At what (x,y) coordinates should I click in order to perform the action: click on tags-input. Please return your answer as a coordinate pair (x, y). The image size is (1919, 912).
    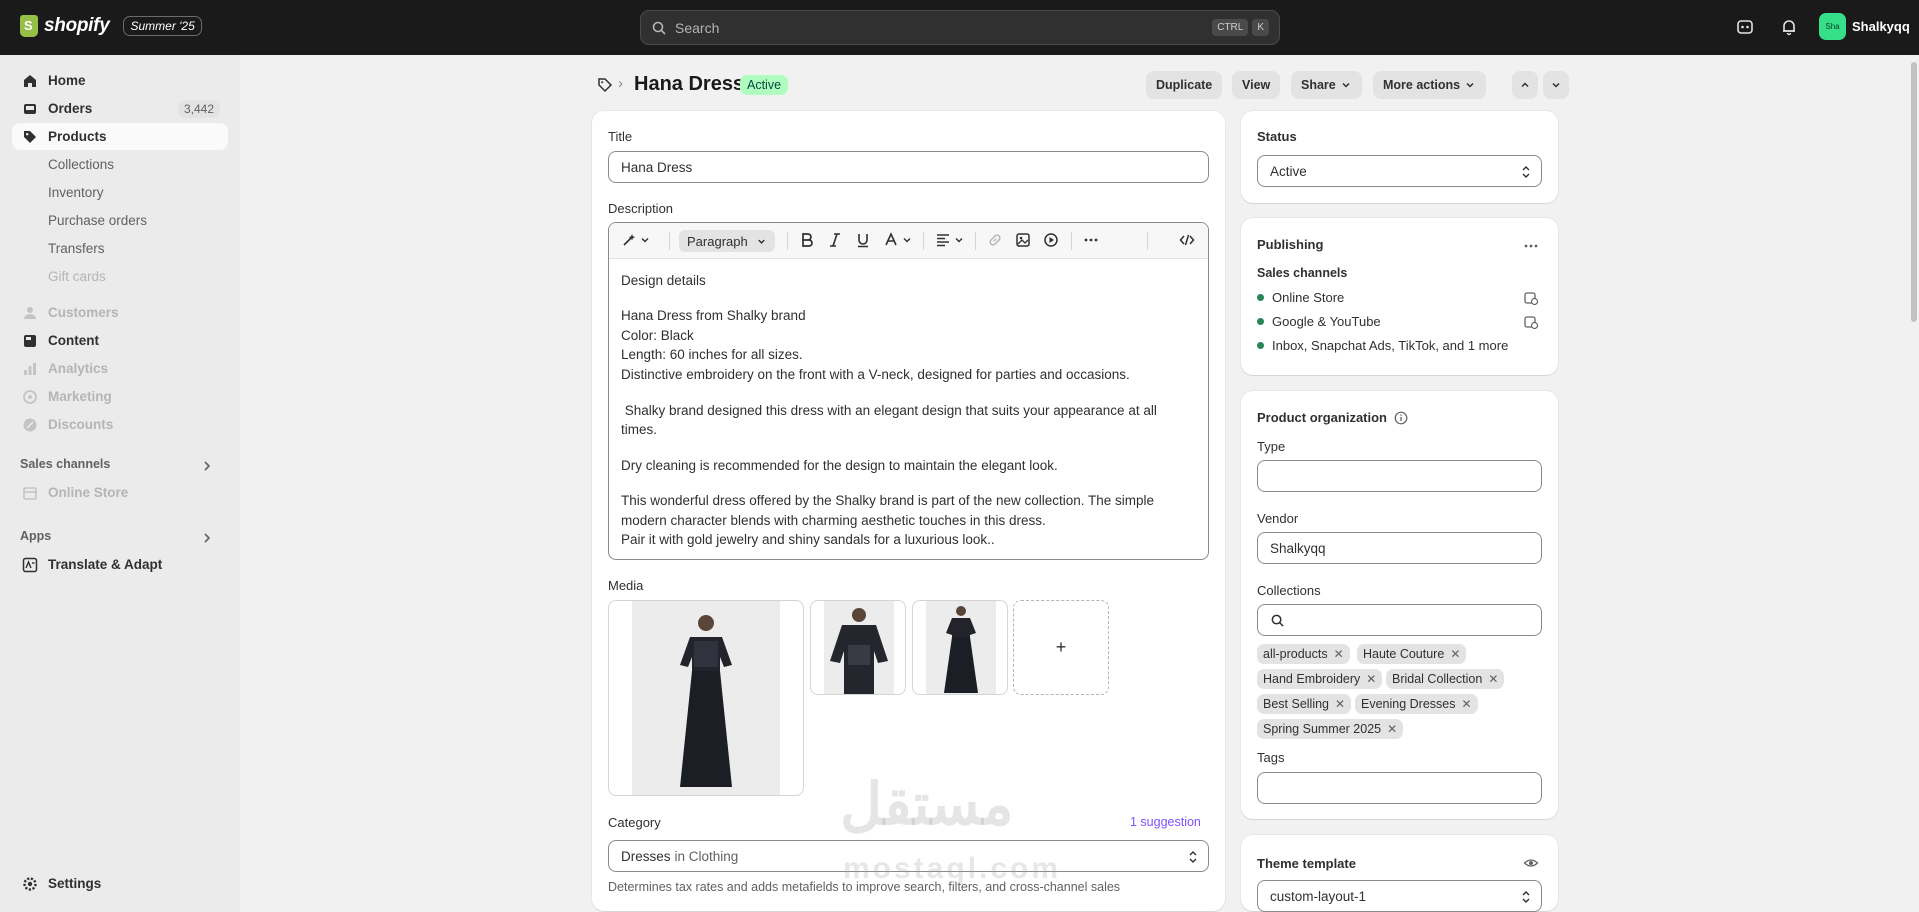
    Looking at the image, I should click on (1399, 788).